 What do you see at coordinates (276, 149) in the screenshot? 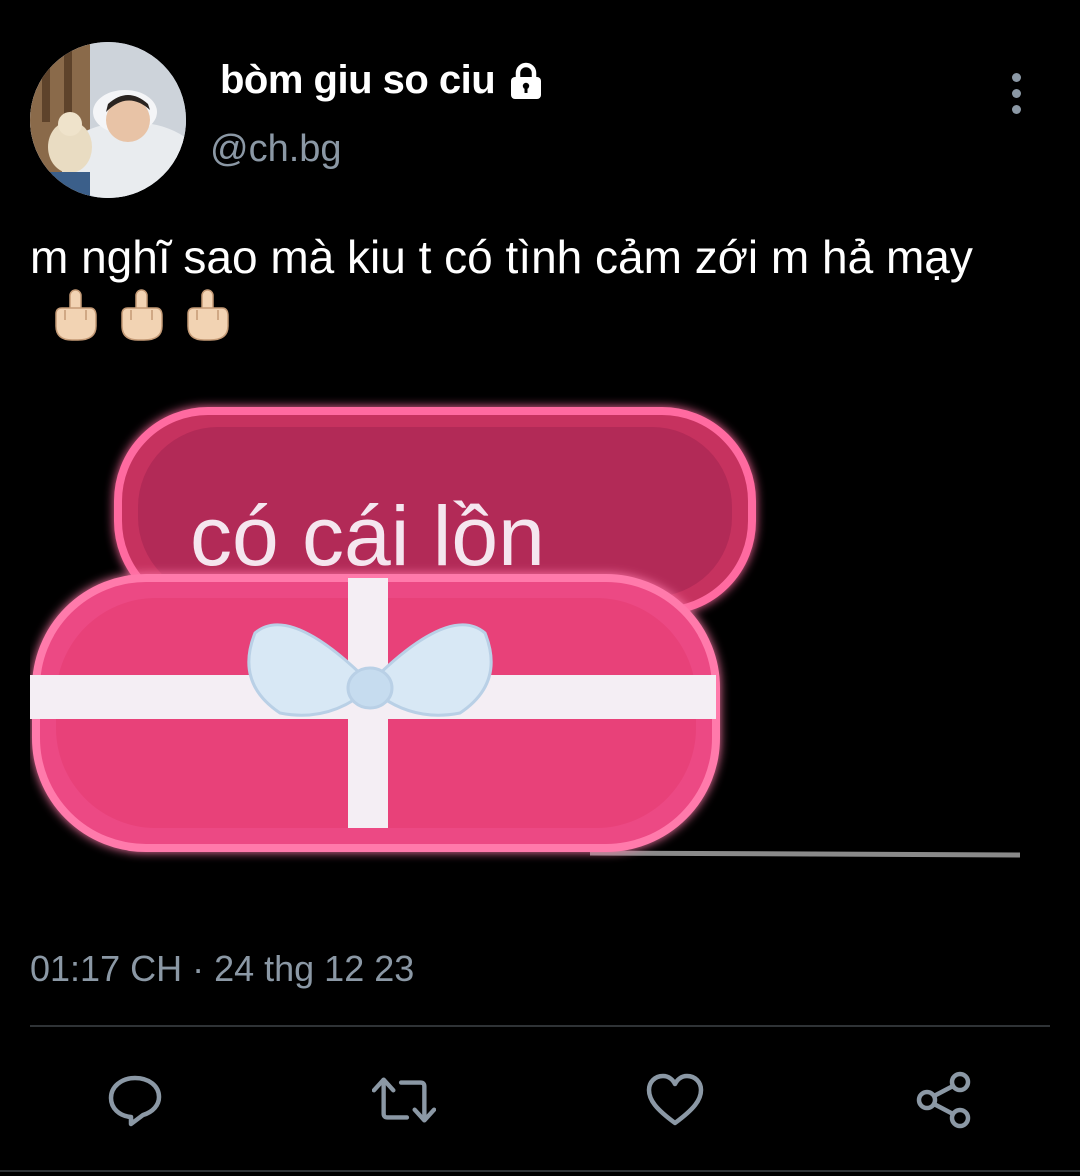
I see `author-handle: @ch.bg` at bounding box center [276, 149].